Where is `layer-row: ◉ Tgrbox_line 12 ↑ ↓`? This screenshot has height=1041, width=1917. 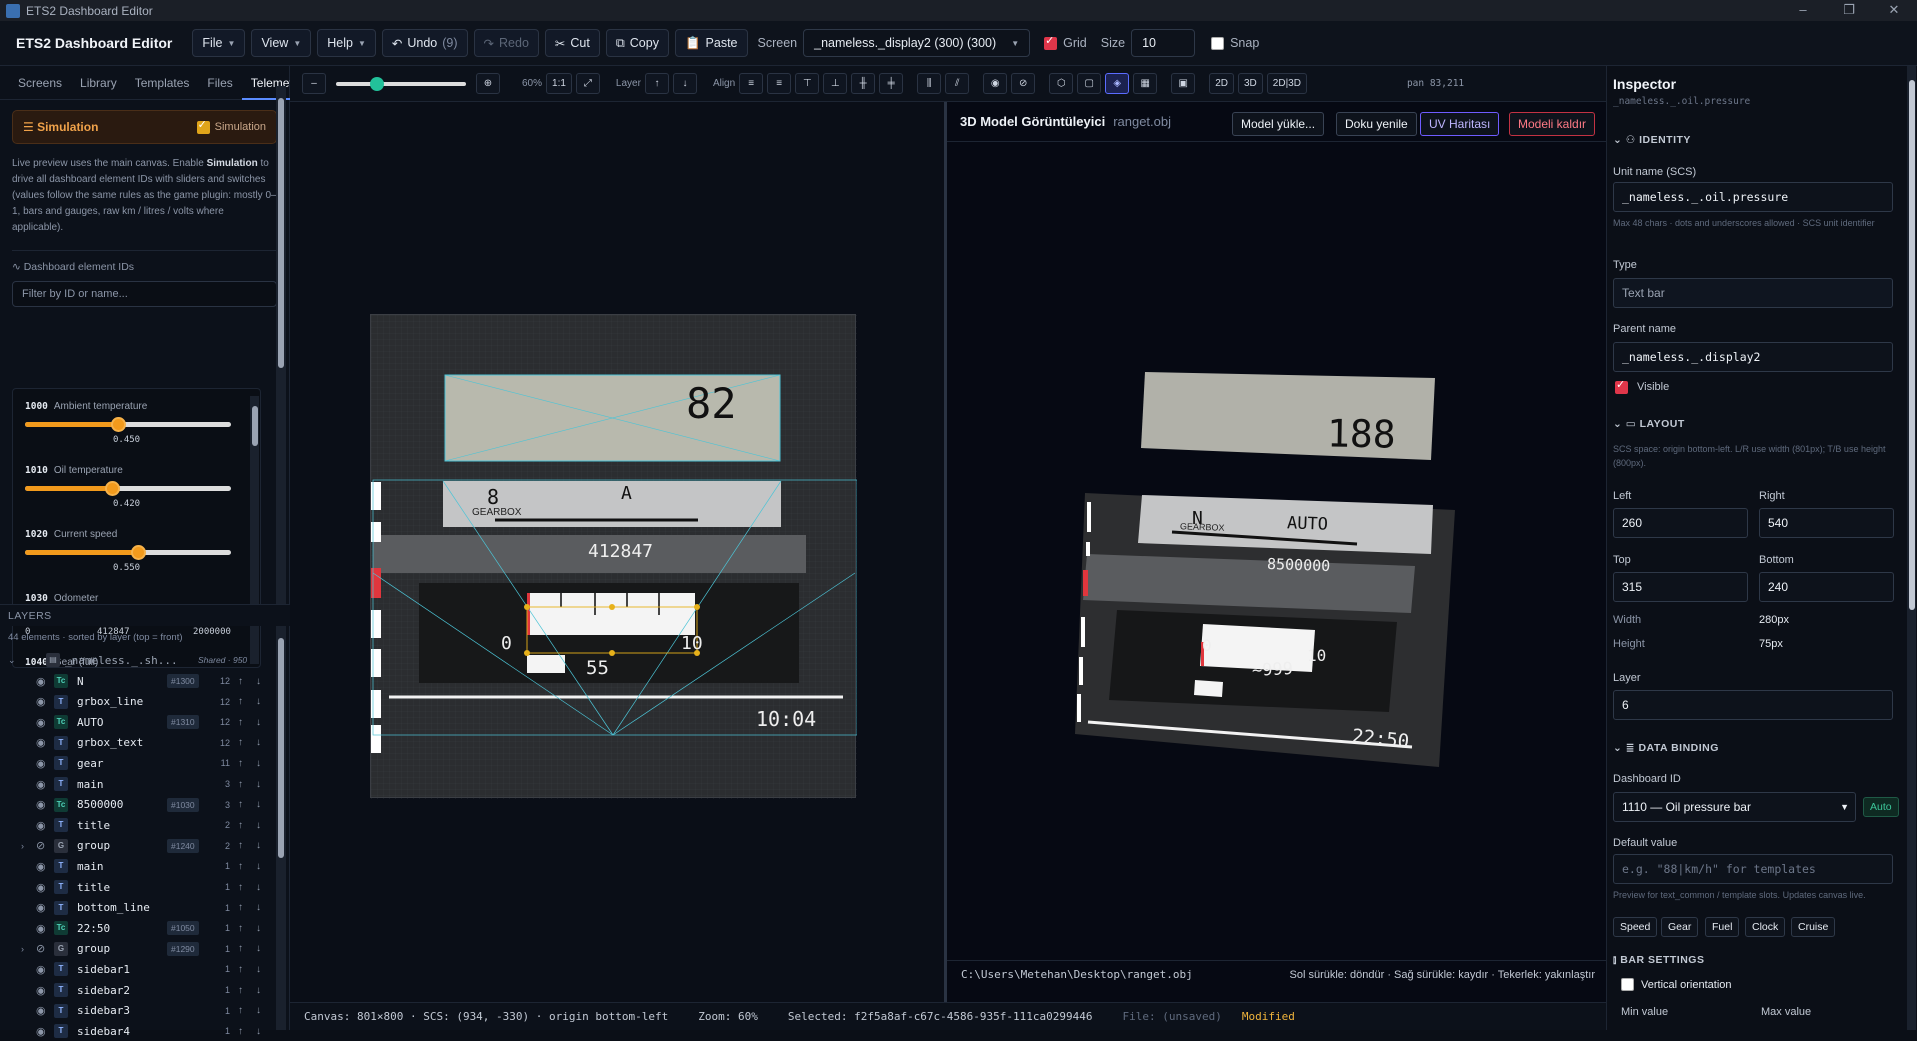
layer-row: ◉ Tgrbox_line 12 ↑ ↓ is located at coordinates (137, 702).